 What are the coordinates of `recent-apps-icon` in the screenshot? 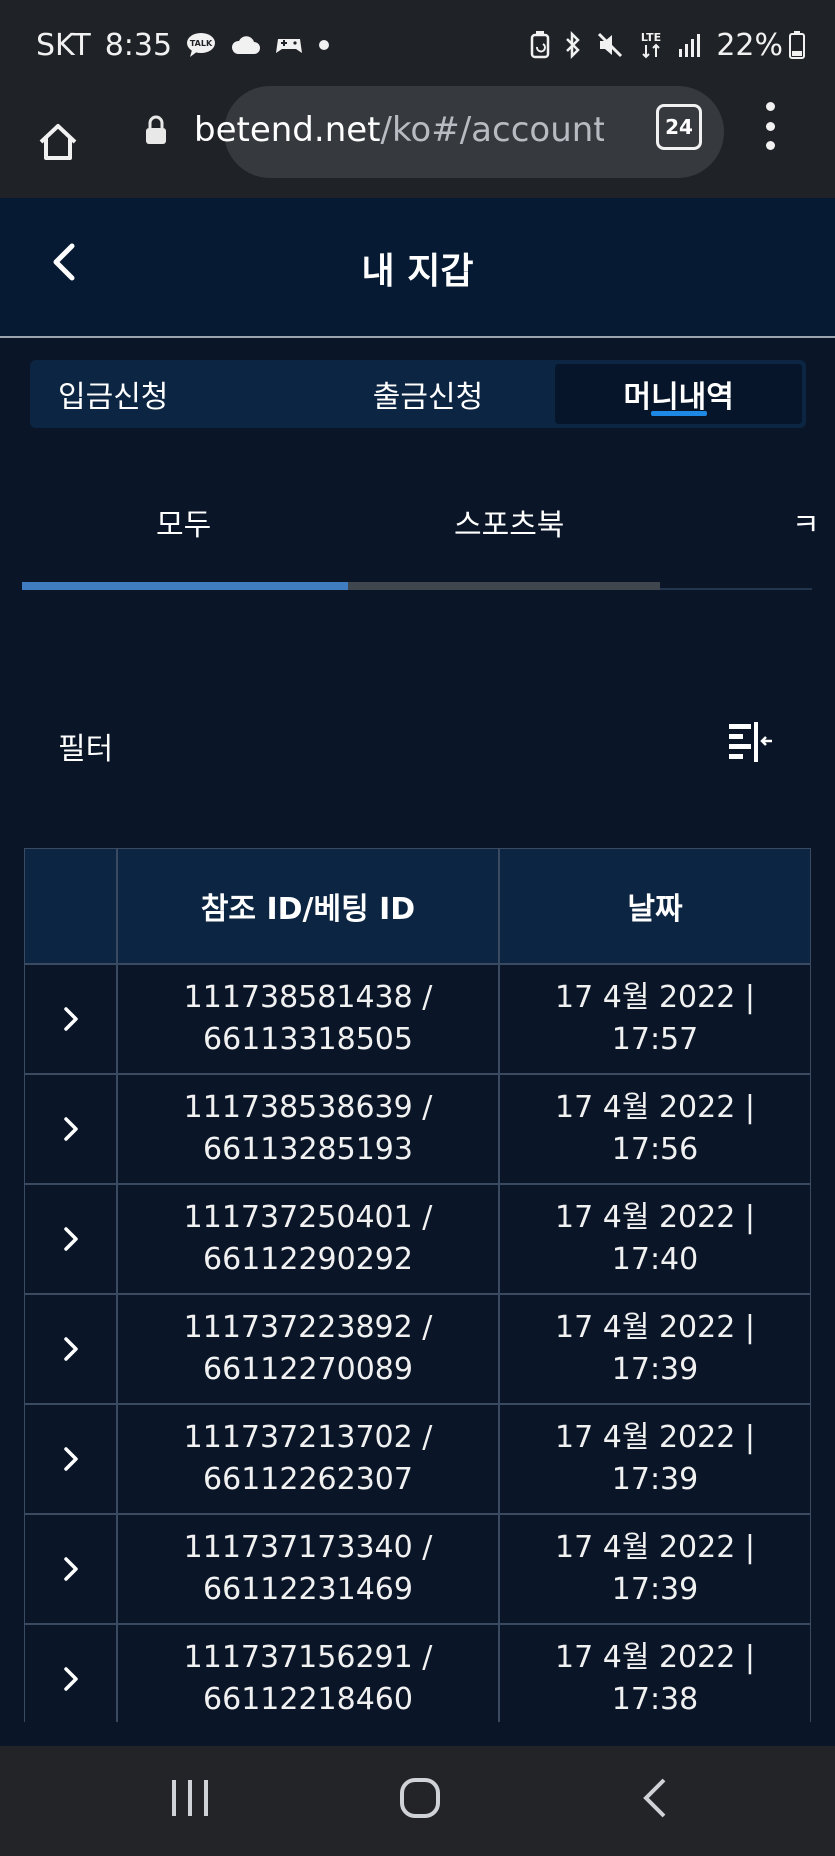 It's located at (190, 1800).